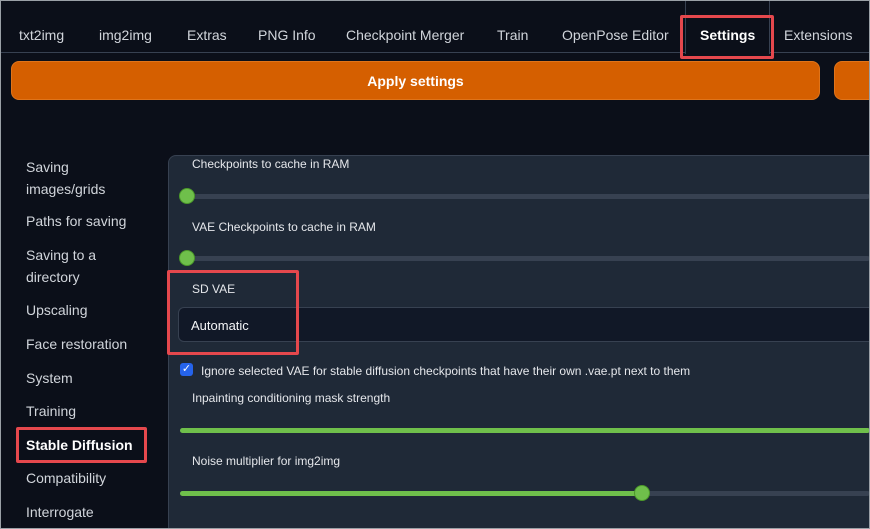  Describe the element at coordinates (852, 80) in the screenshot. I see `reload-ui-button` at that location.